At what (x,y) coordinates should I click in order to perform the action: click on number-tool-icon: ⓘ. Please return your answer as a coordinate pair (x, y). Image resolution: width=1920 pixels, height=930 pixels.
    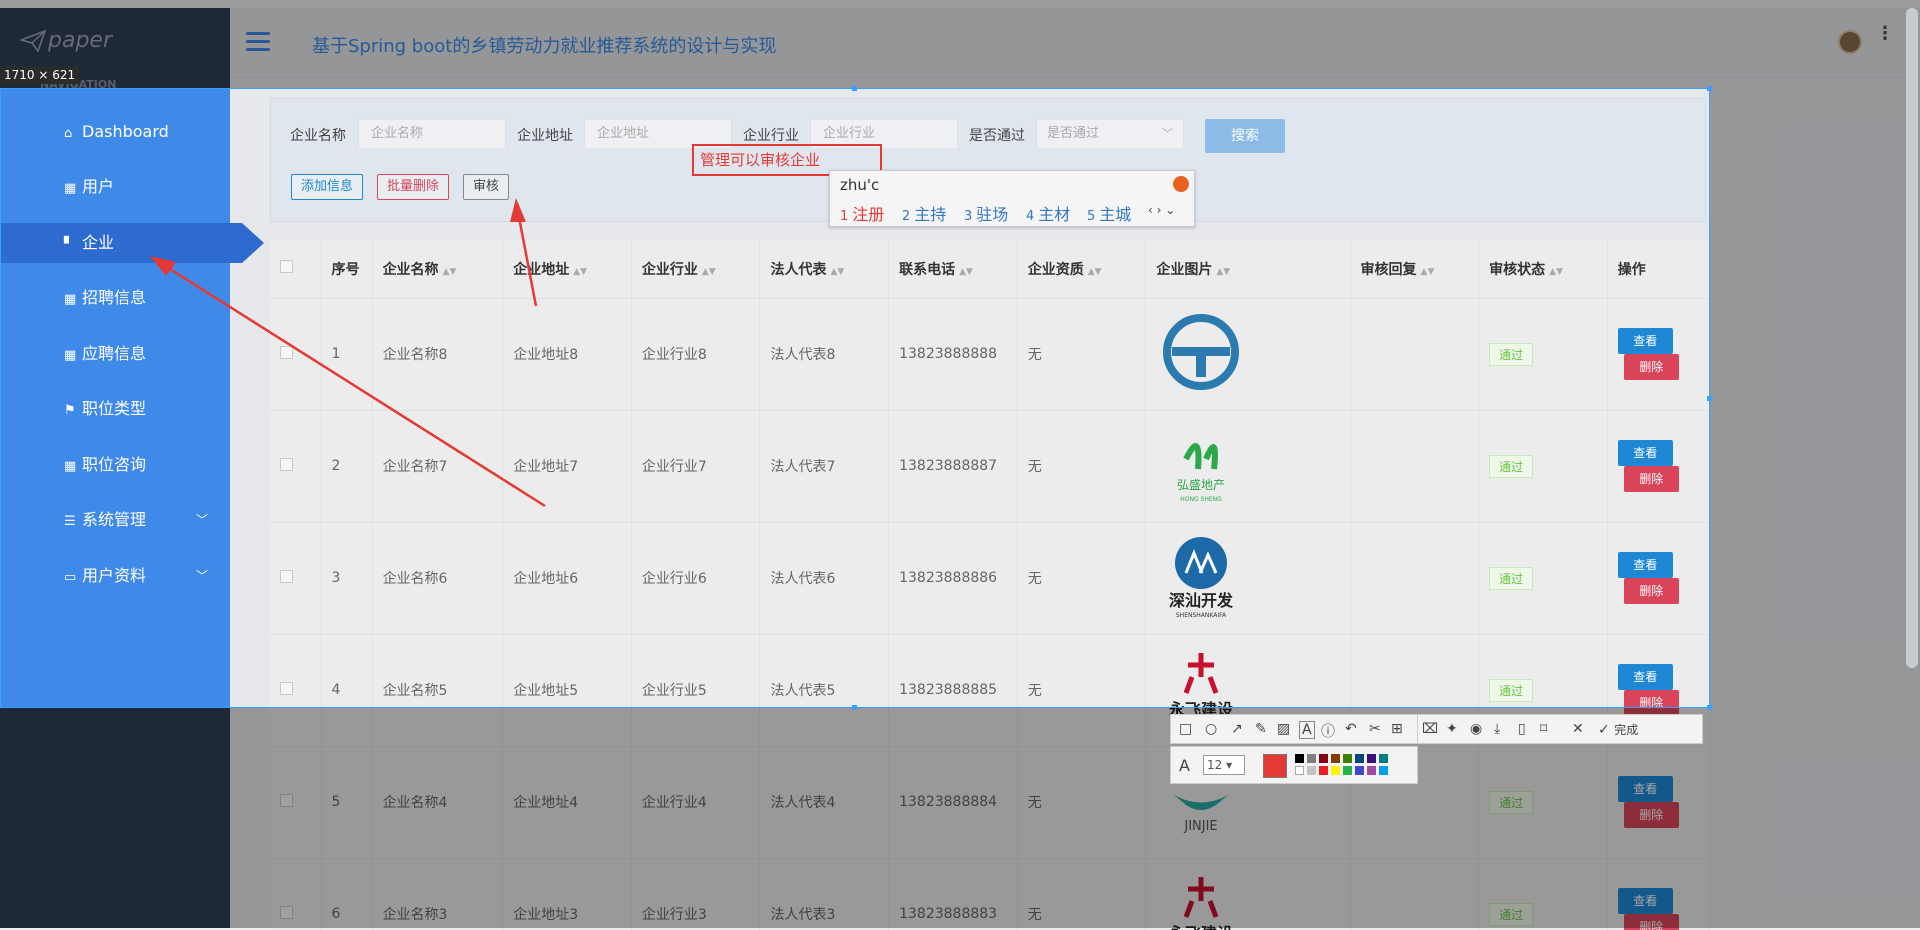
    Looking at the image, I should click on (1328, 731).